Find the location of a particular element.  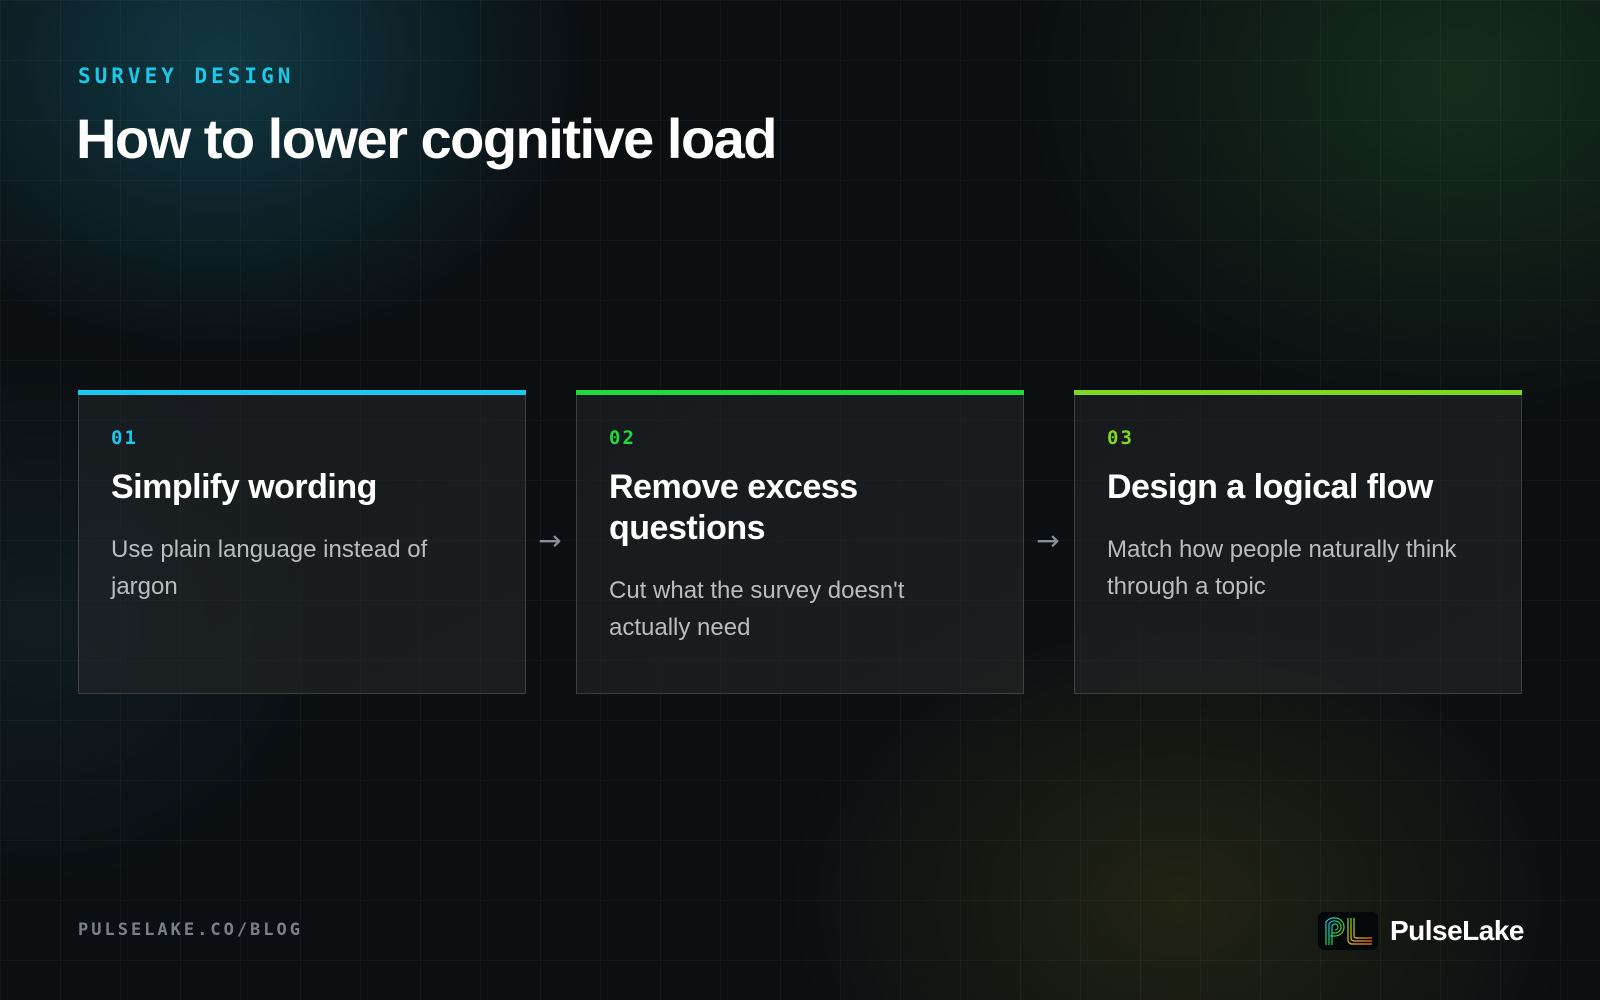

step-card-1-title: Simplify wording is located at coordinates (244, 487).